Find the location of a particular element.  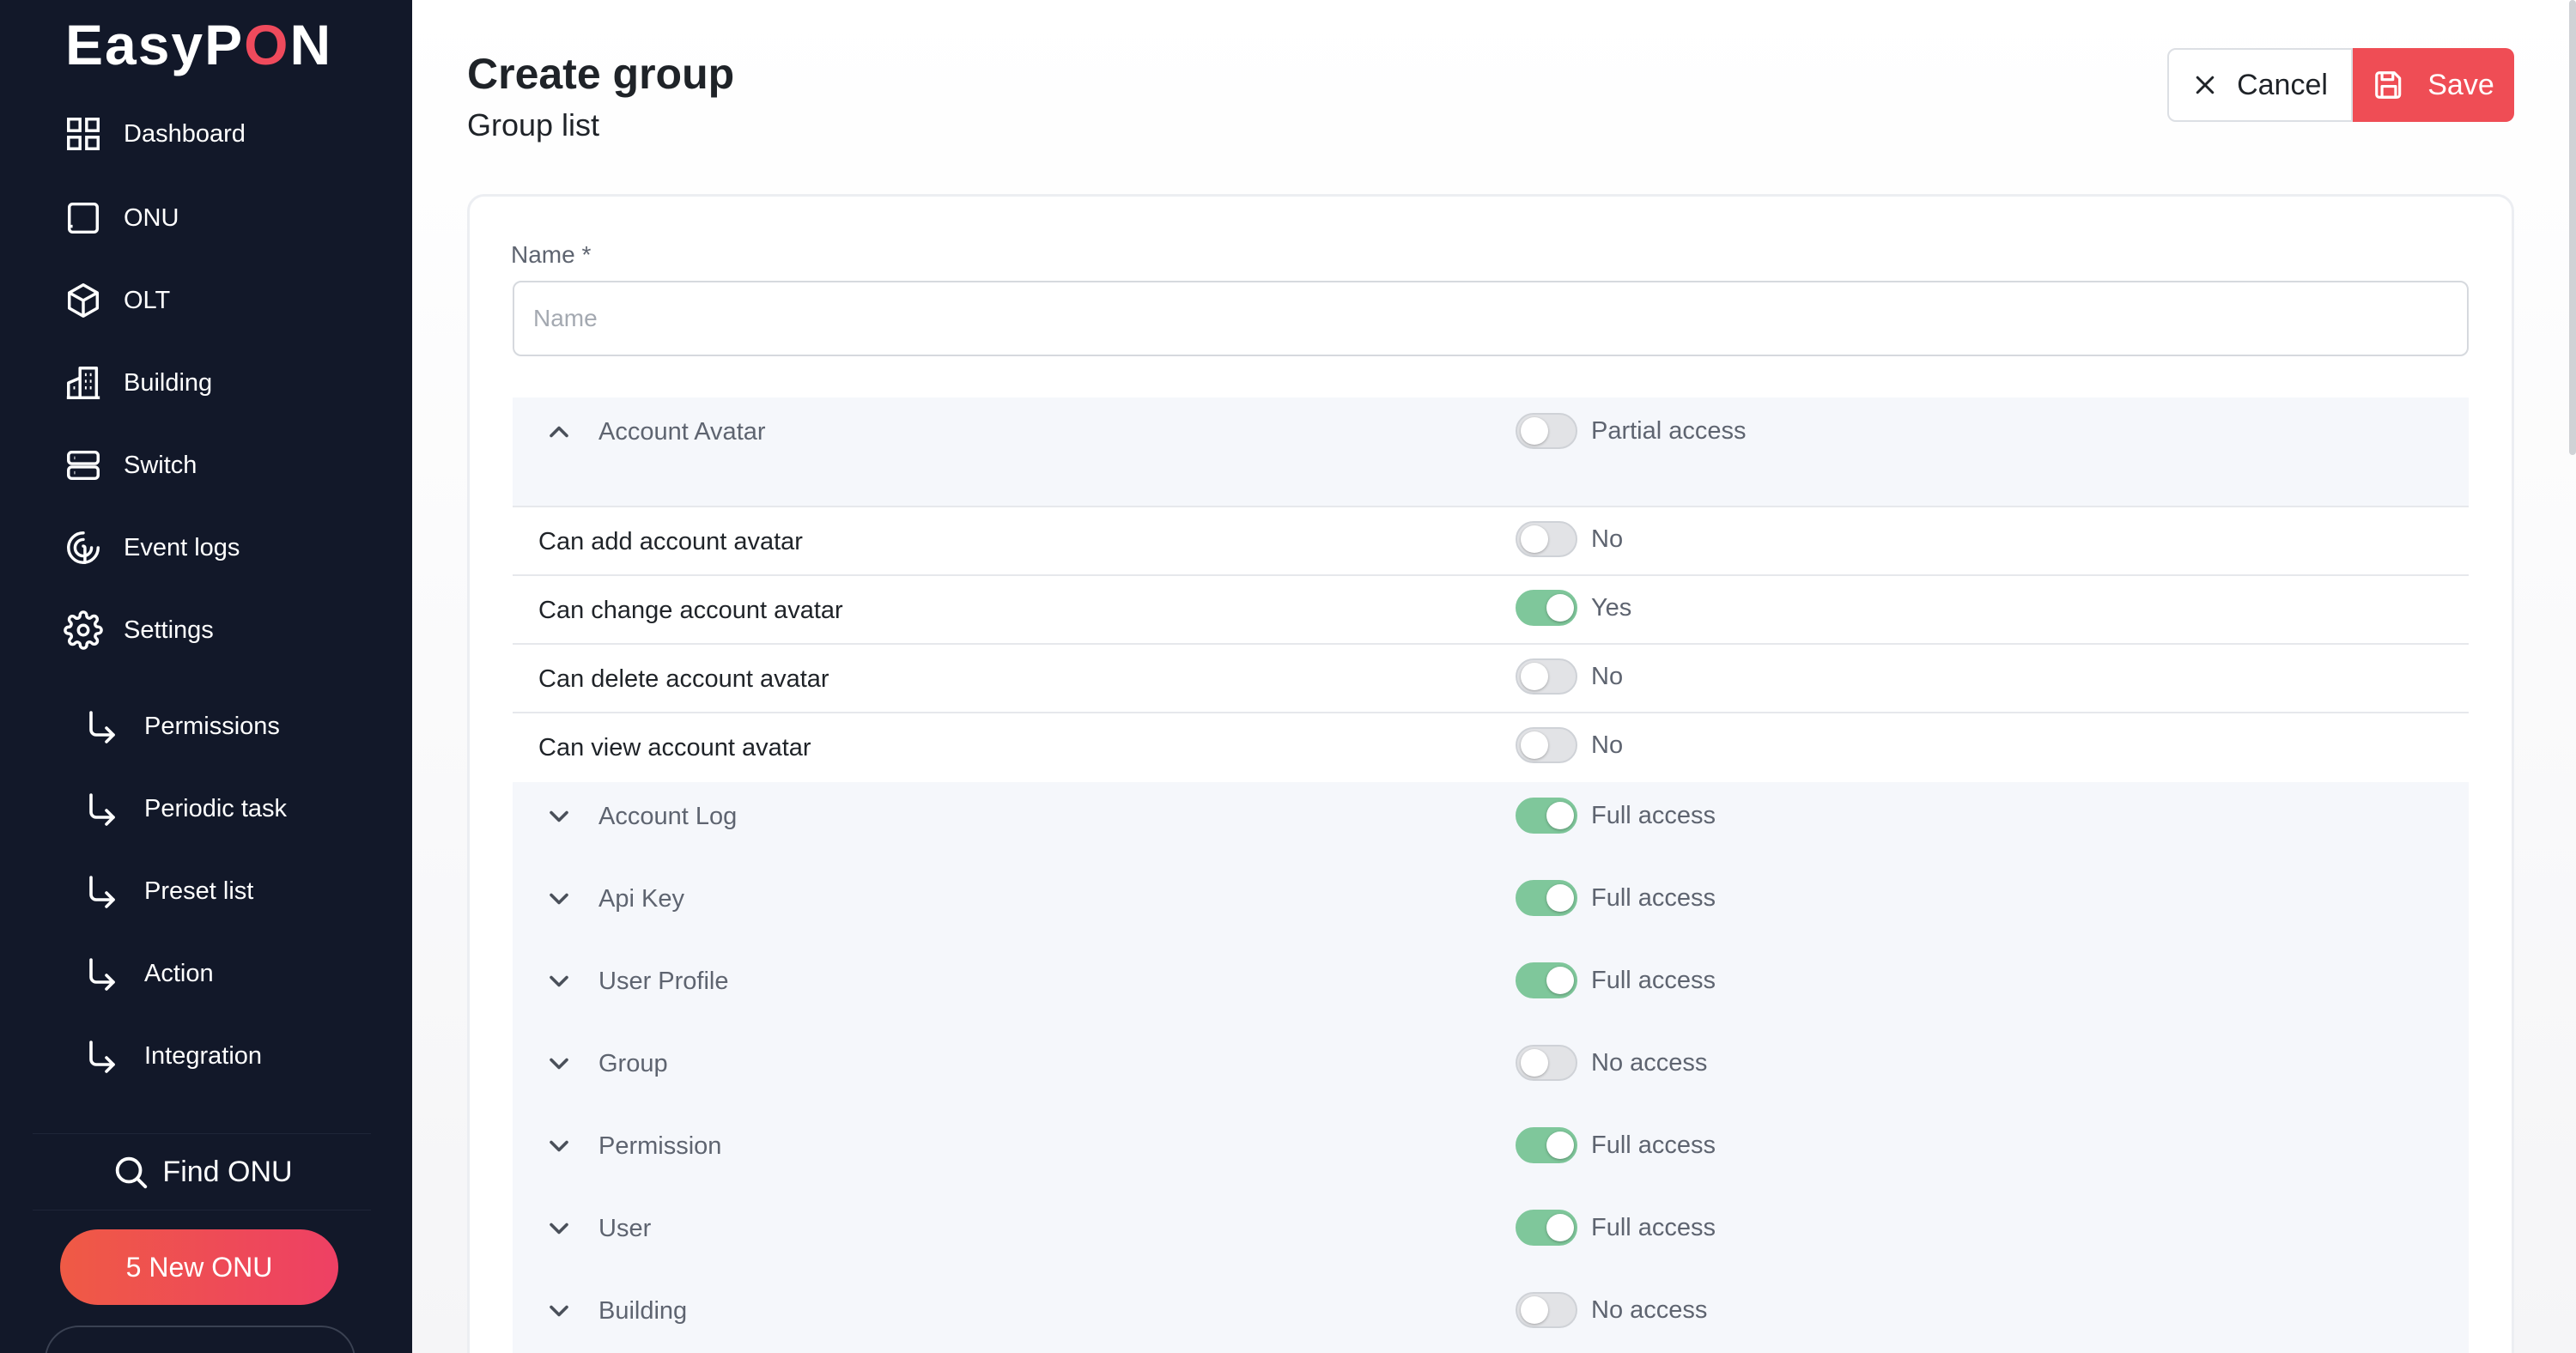

permission-row: Can view account avatar No is located at coordinates (1491, 747).